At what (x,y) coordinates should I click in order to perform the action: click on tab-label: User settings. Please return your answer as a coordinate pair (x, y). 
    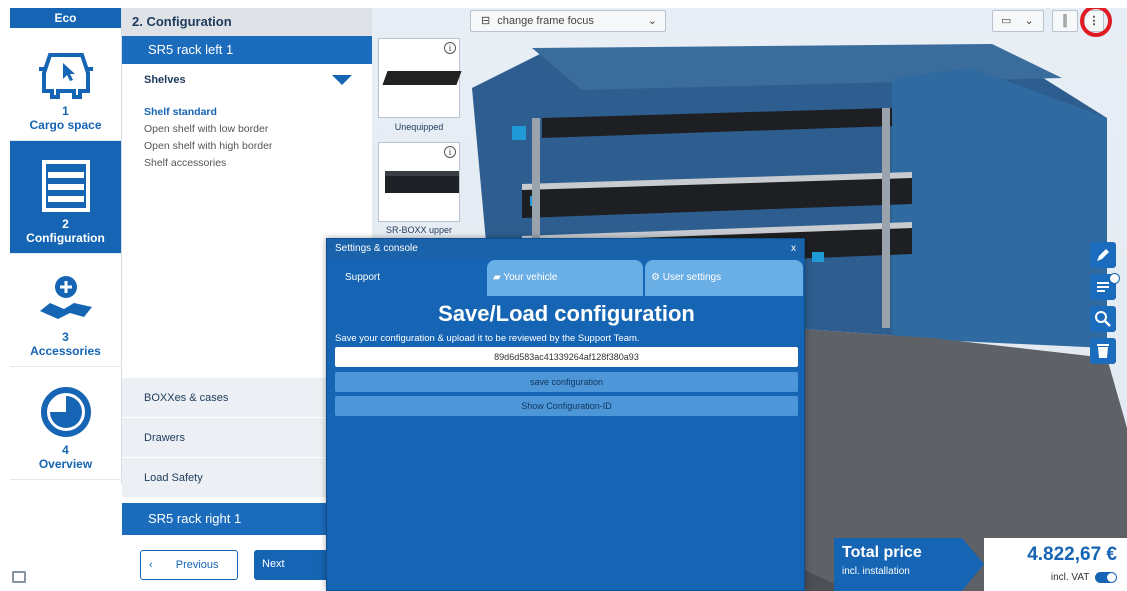
    Looking at the image, I should click on (692, 277).